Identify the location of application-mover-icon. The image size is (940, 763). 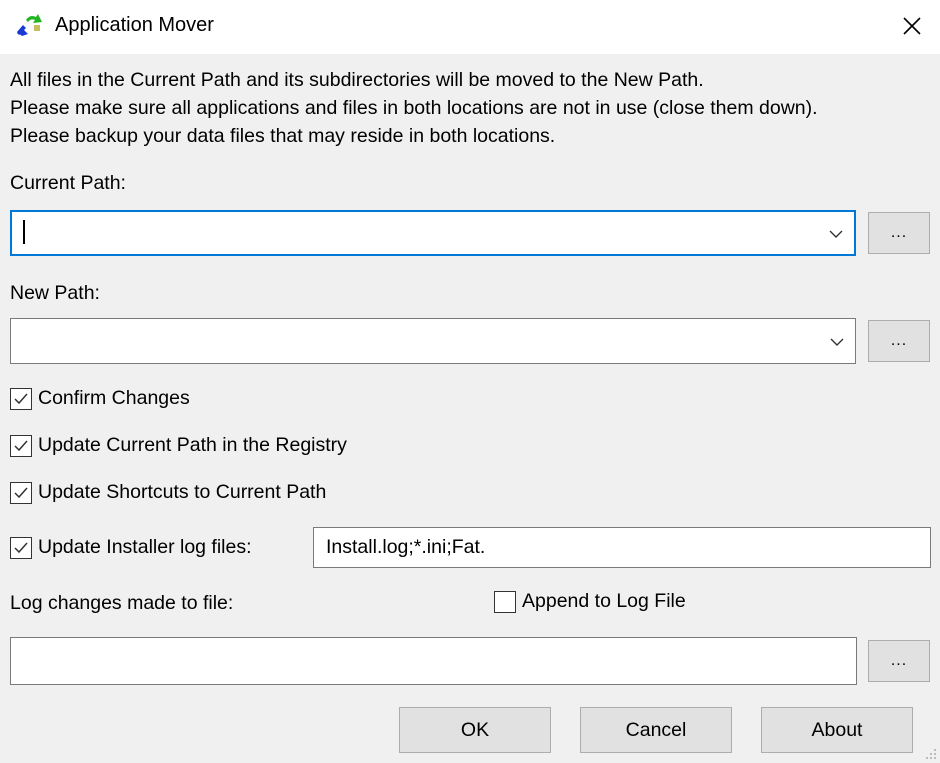
(29, 25).